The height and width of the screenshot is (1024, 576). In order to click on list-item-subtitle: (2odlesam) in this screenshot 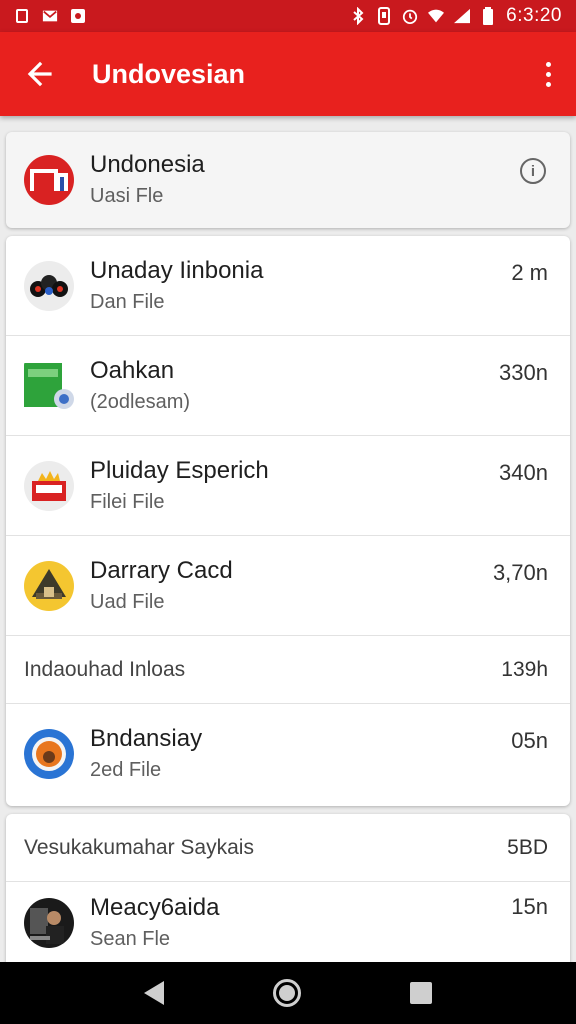, I will do `click(140, 401)`.